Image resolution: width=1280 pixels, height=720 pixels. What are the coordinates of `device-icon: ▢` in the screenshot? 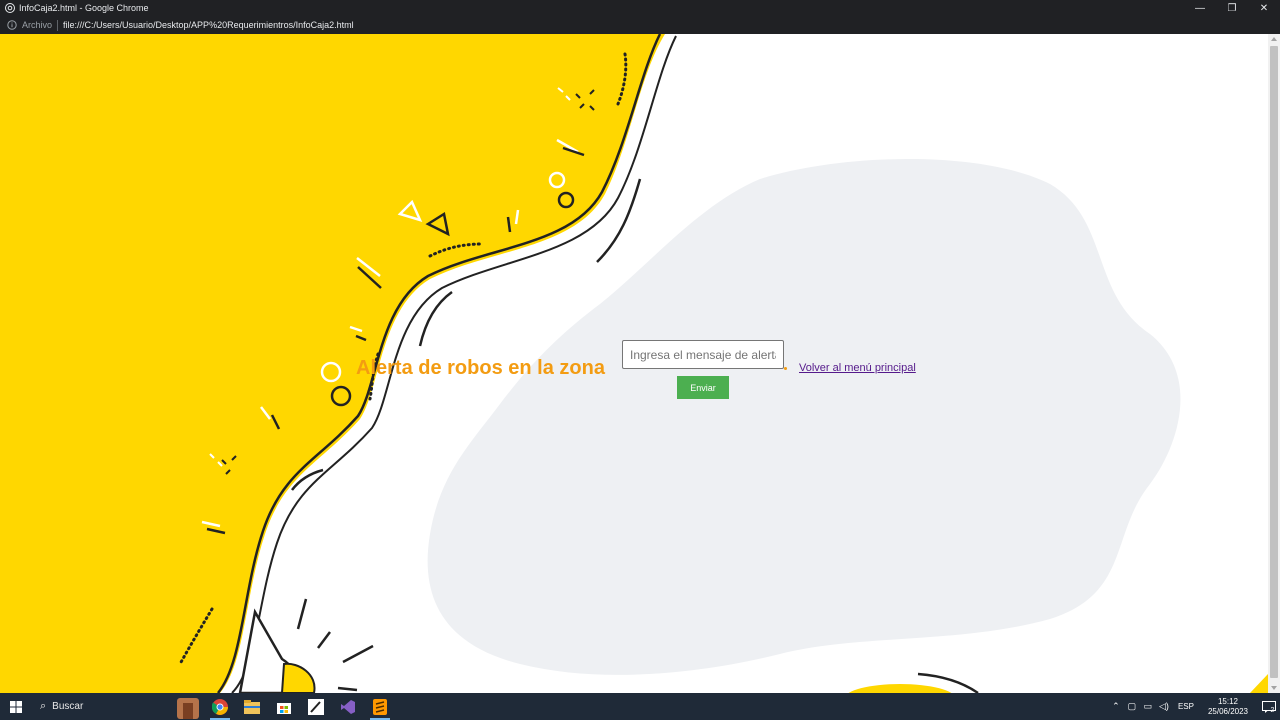 It's located at (1132, 706).